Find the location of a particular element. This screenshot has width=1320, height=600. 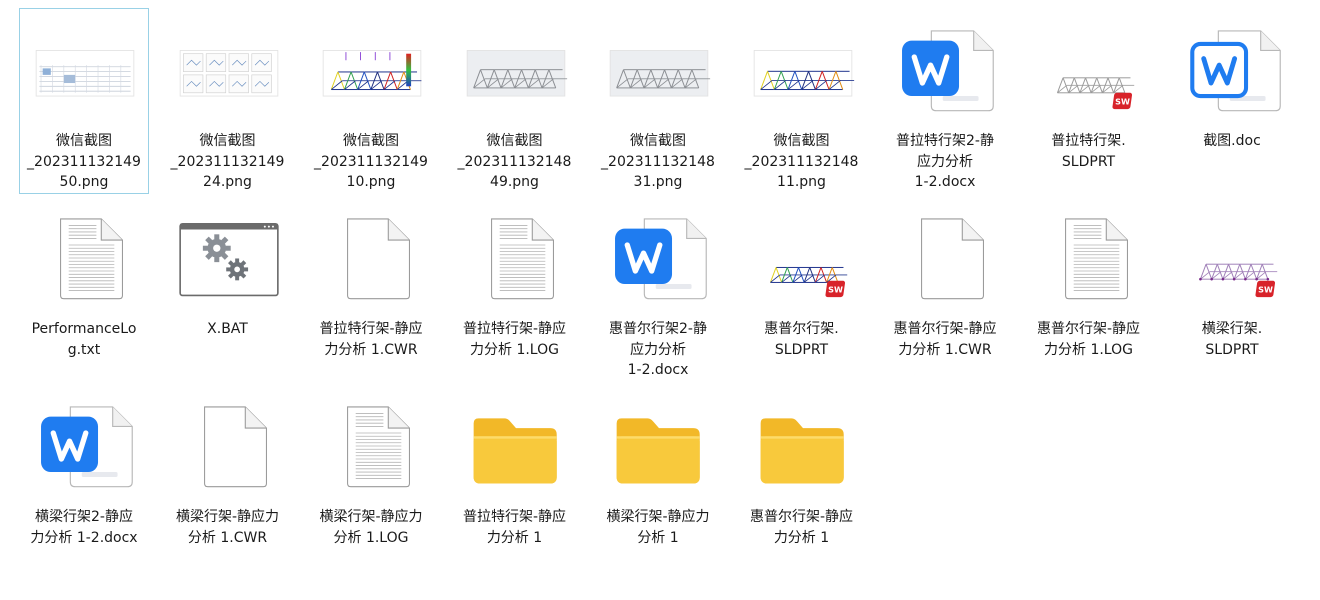

file-name-label: 微信截图 _202311132148 49.png is located at coordinates (514, 161).